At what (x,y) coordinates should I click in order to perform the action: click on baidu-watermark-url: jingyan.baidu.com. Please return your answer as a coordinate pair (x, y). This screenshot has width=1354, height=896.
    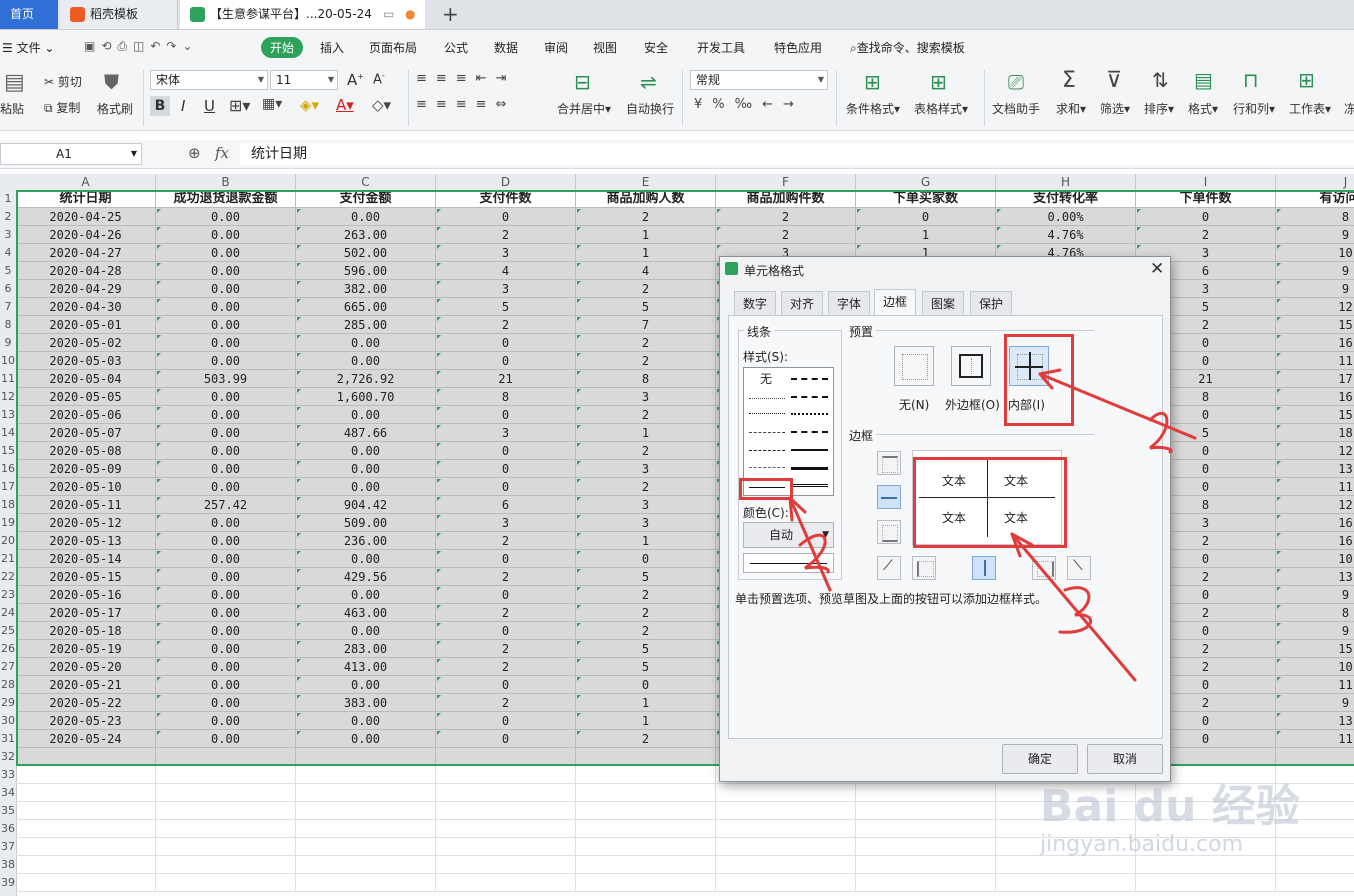
    Looking at the image, I should click on (1142, 844).